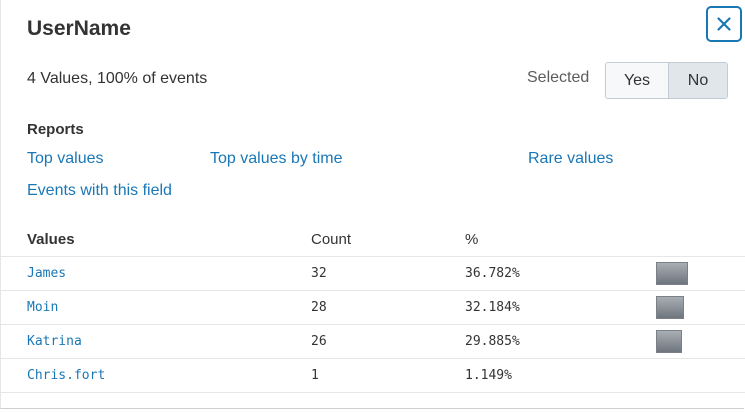 The image size is (745, 412). I want to click on selected-no-button: No, so click(698, 80).